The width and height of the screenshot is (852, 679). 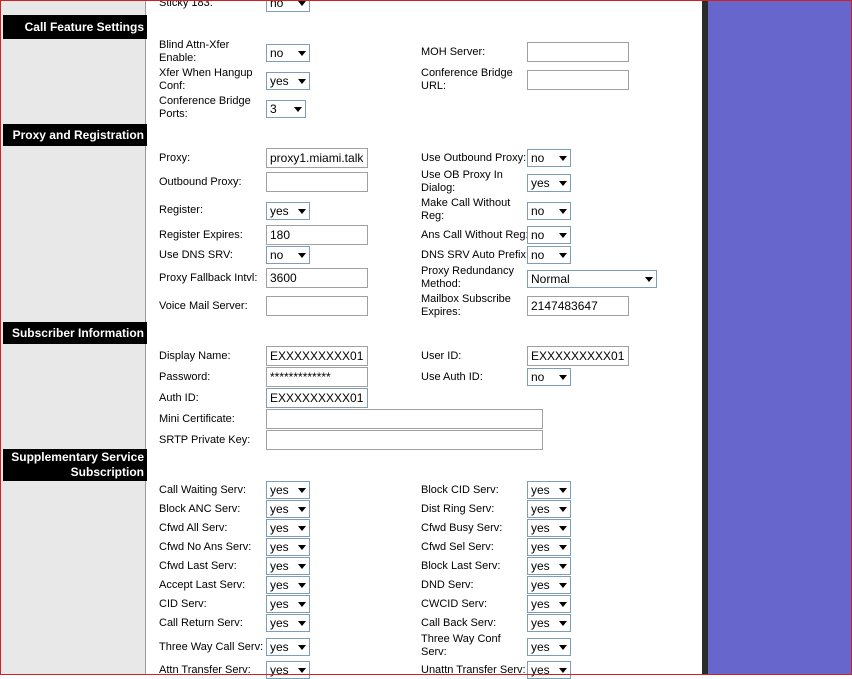 I want to click on make-call-without-reg-label: Make Call Without Reg:, so click(x=465, y=210).